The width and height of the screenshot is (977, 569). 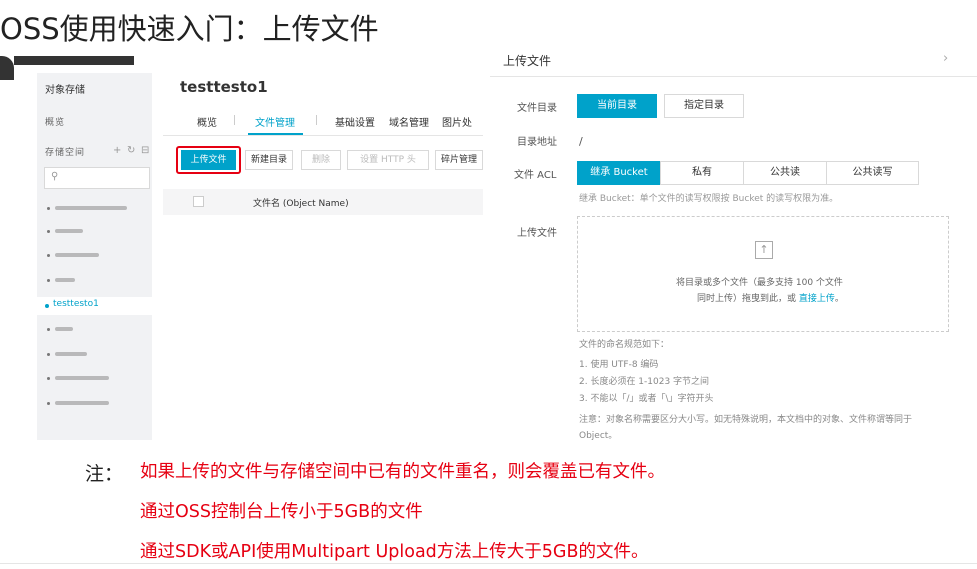 What do you see at coordinates (321, 160) in the screenshot?
I see `delete-button: 删除` at bounding box center [321, 160].